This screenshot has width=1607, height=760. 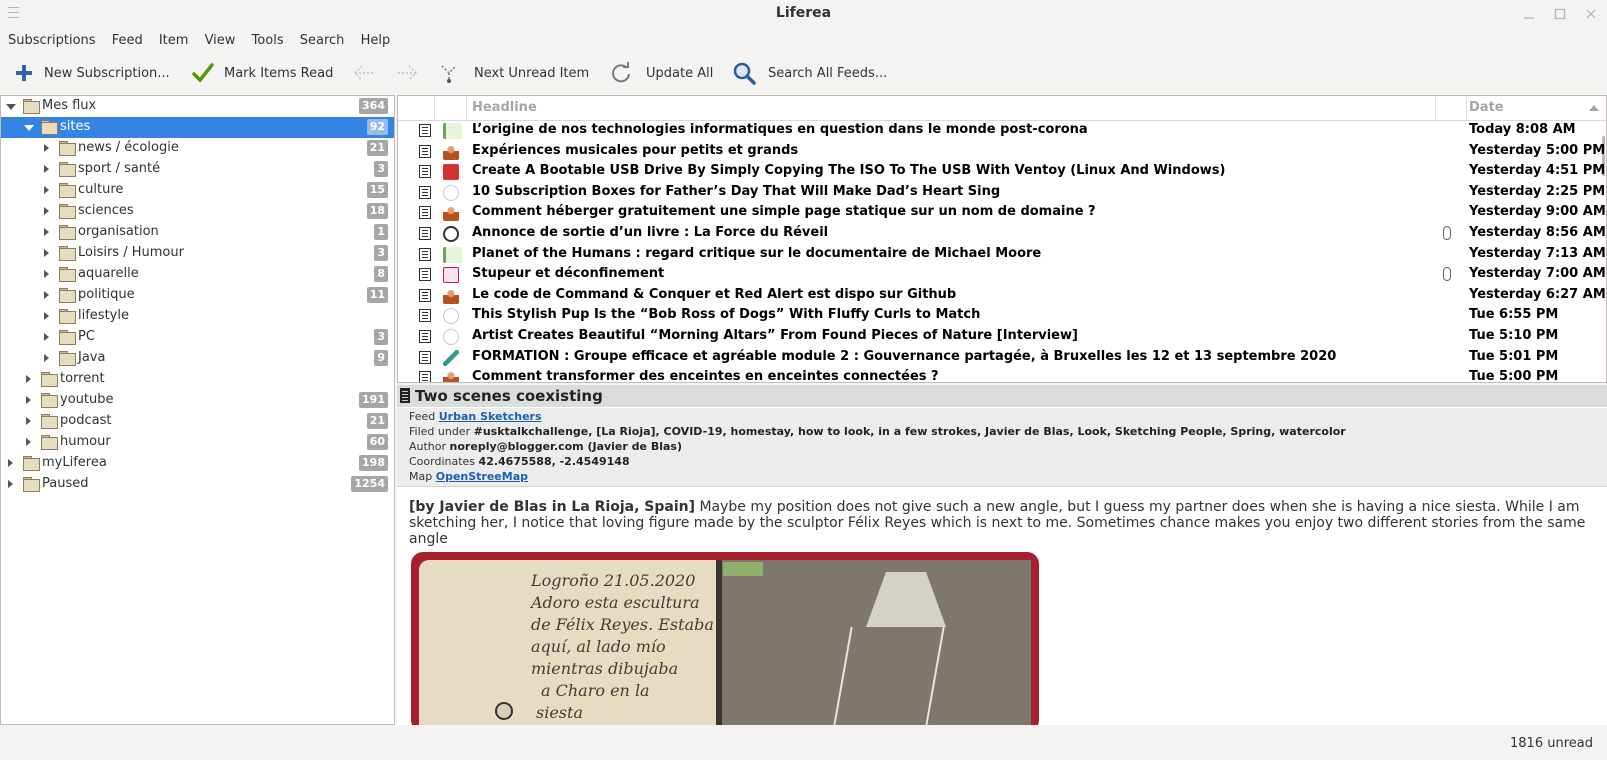 I want to click on feed-link: Urban Sketchers, so click(x=490, y=416).